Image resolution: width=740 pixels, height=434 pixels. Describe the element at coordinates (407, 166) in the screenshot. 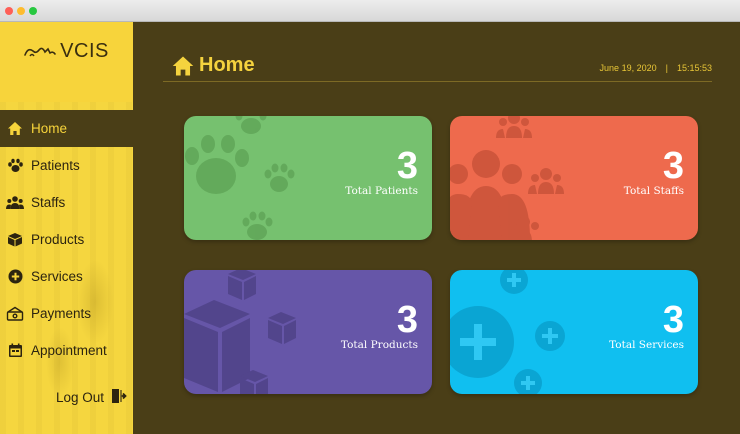

I see `total-patients-count: 3` at that location.